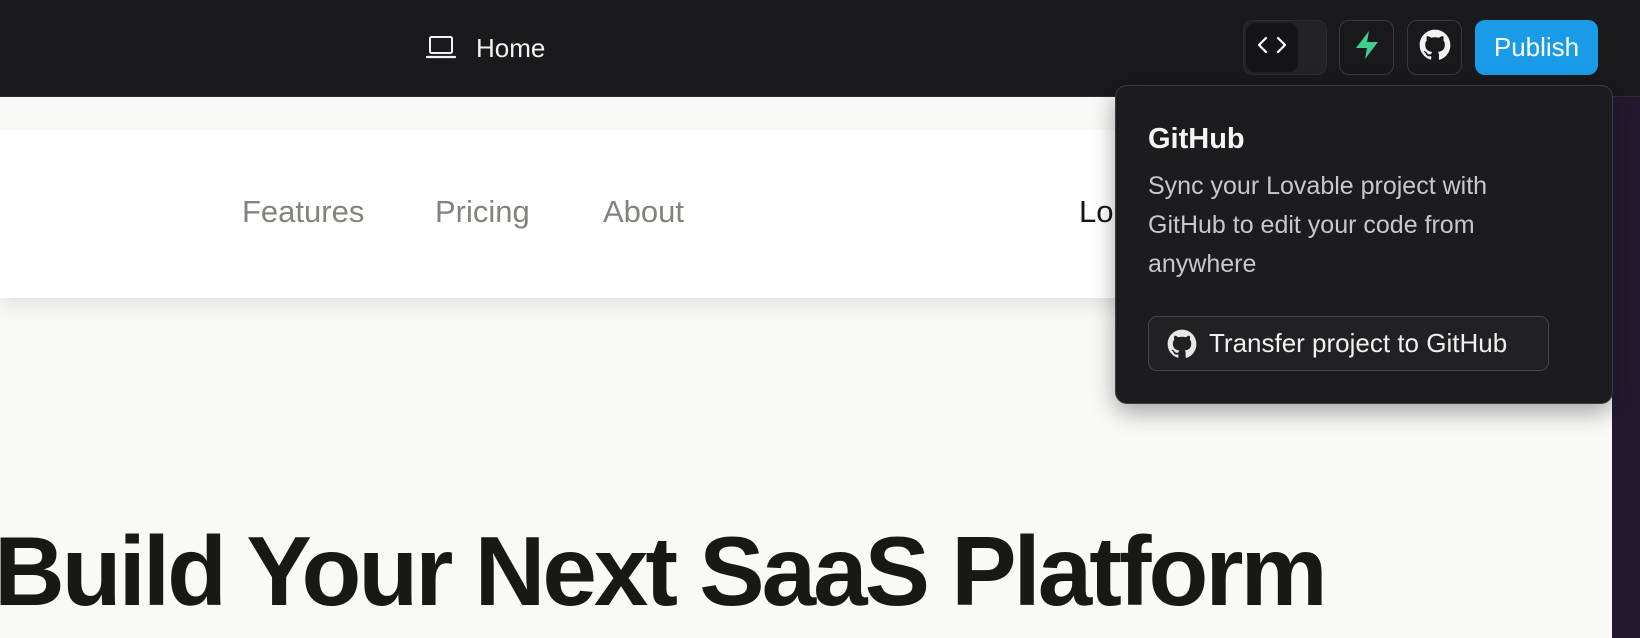 This screenshot has width=1640, height=638. What do you see at coordinates (1358, 343) in the screenshot?
I see `transfer-button-label: Transfer project to GitHub` at bounding box center [1358, 343].